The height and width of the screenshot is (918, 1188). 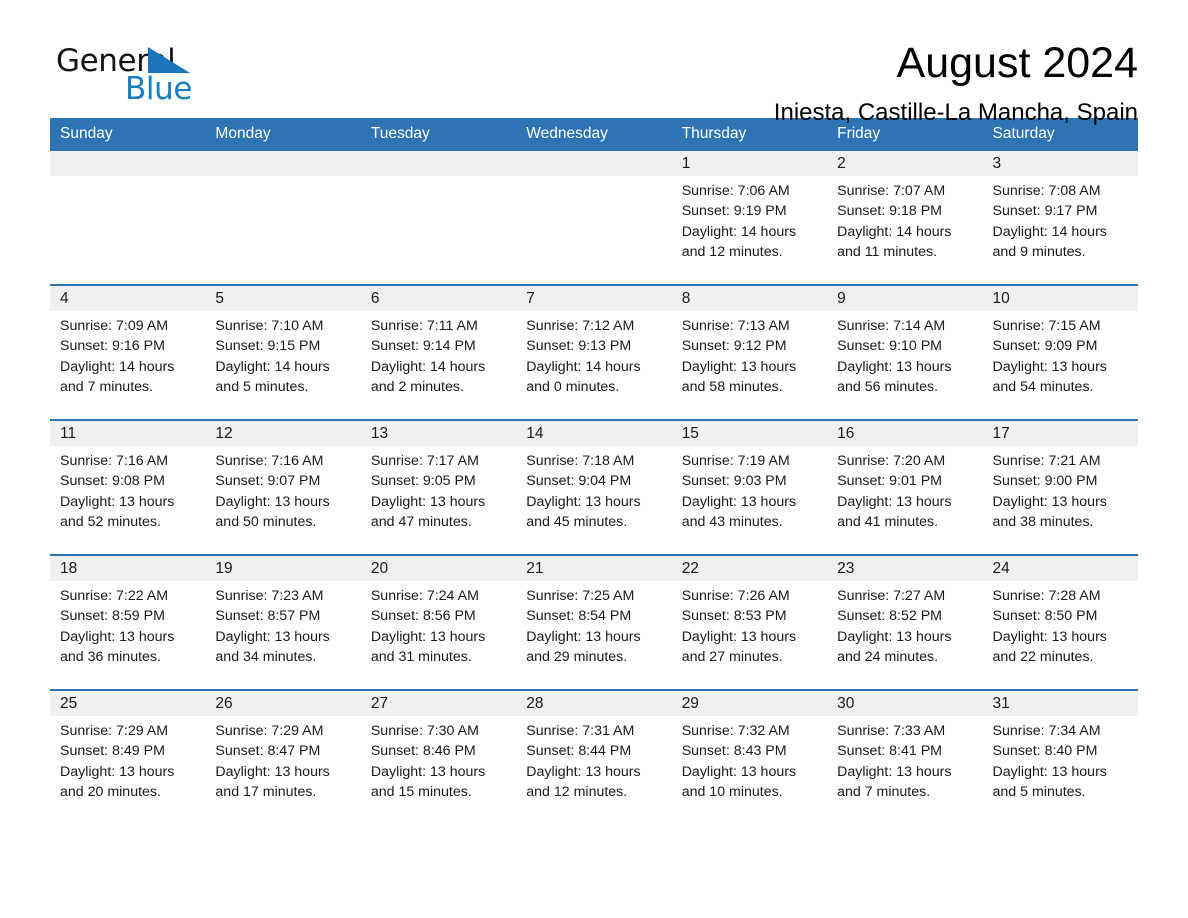 I want to click on daylight-duration-line2: and 36 minutes., so click(x=110, y=657).